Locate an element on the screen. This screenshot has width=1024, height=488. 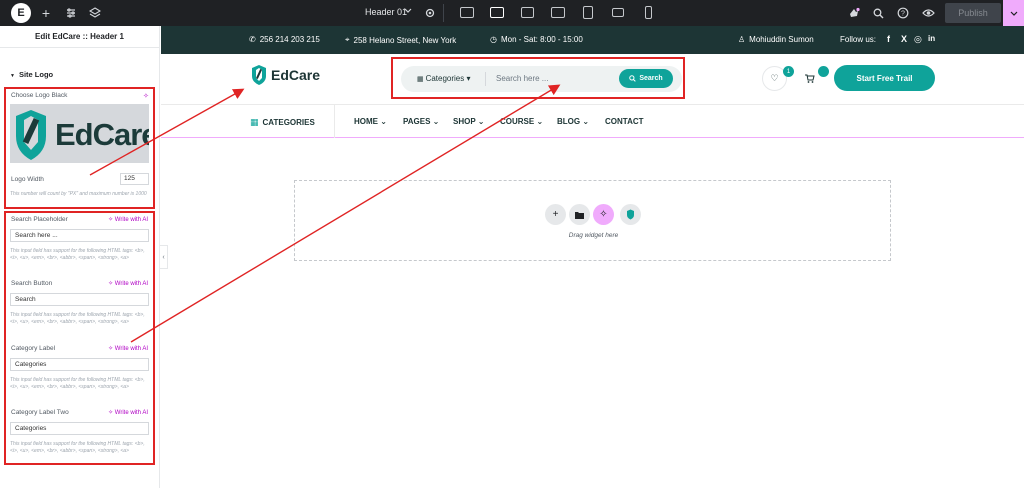
nav-item-blog: BLOG ⌄ is located at coordinates (573, 121).